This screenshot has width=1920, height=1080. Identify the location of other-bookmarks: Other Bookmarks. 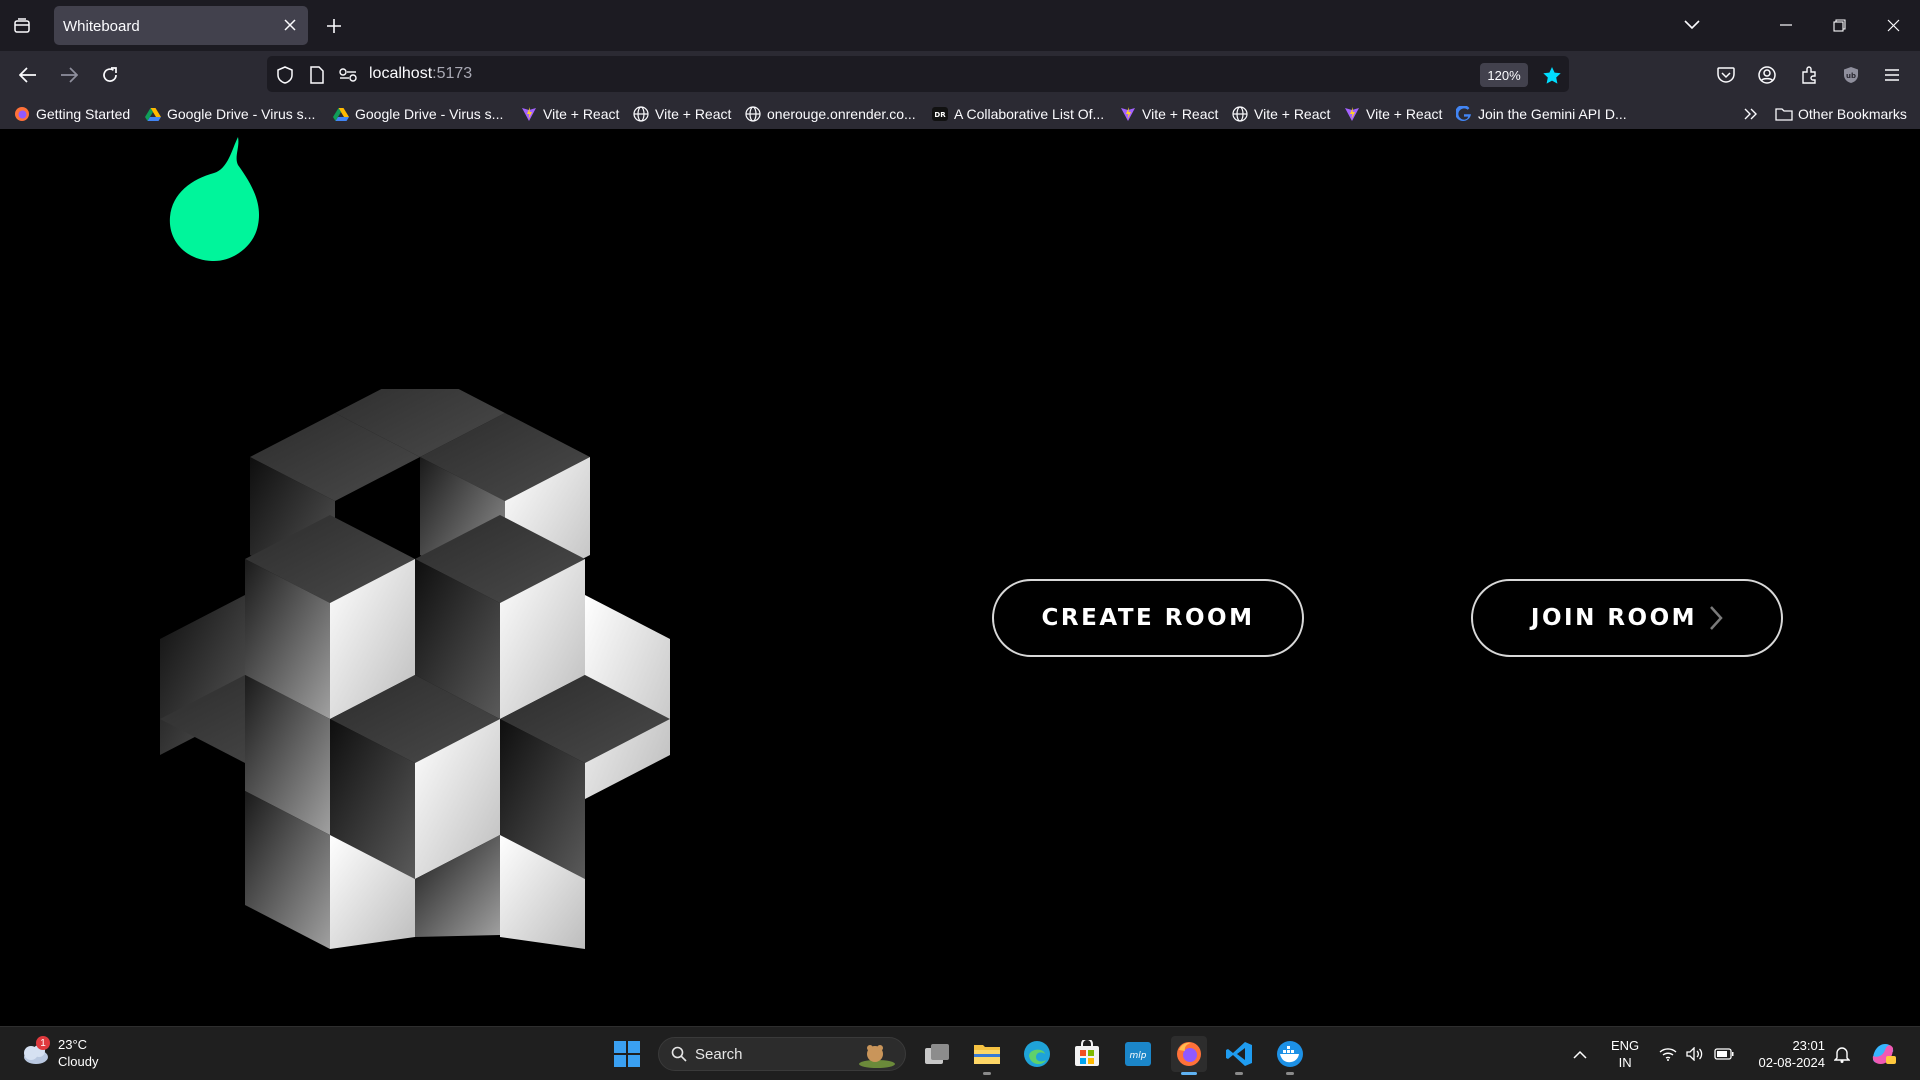
(1841, 114).